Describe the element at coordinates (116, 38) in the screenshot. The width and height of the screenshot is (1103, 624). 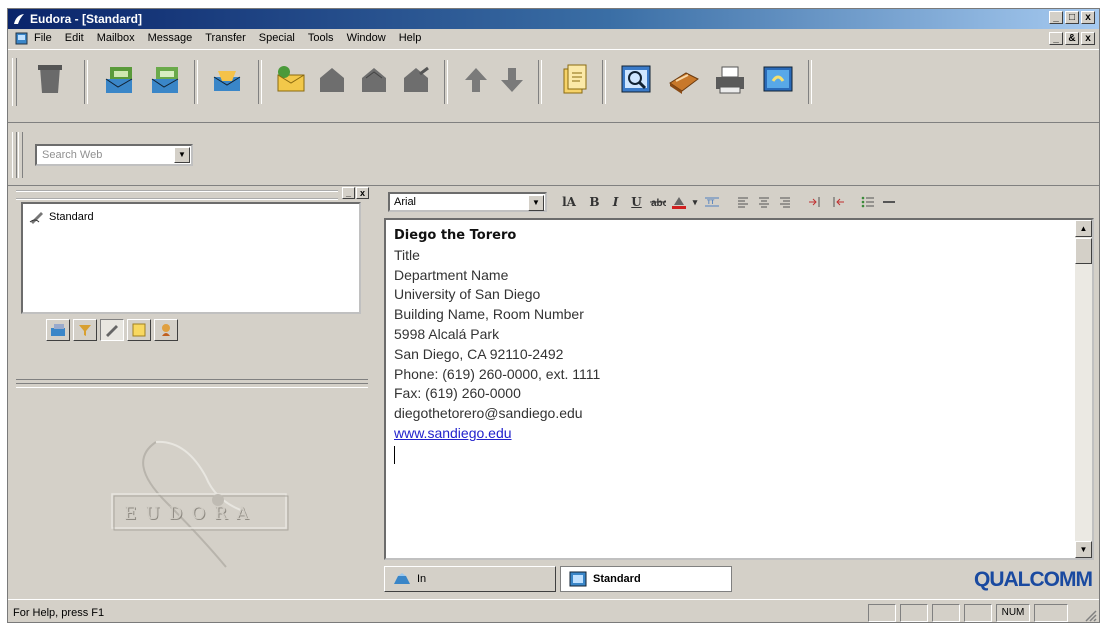
I see `menu-mailbox: Mailbox` at that location.